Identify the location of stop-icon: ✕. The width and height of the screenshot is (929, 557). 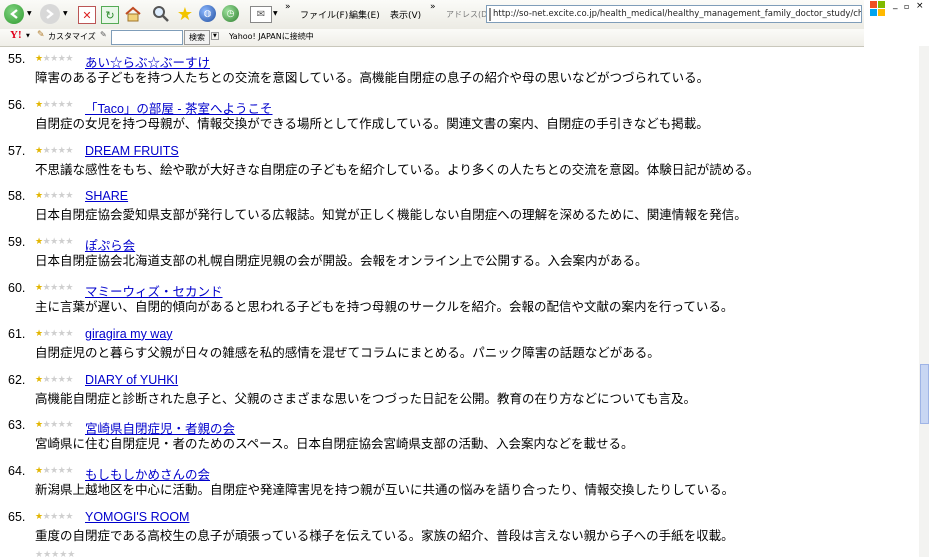
(87, 15).